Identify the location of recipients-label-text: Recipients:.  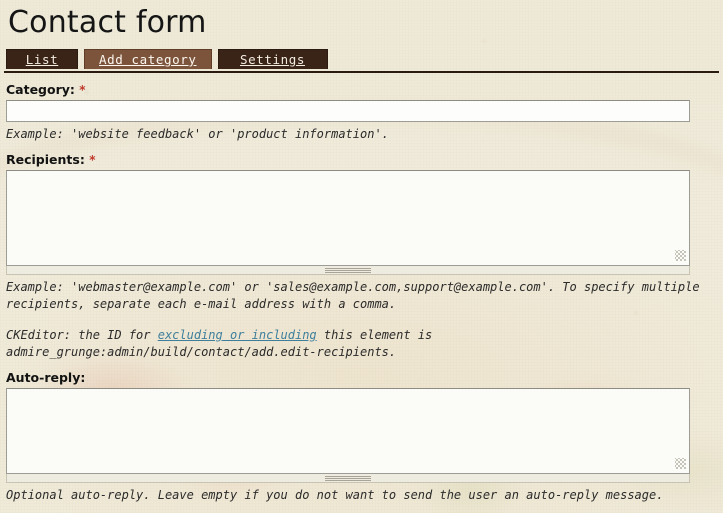
(45, 159).